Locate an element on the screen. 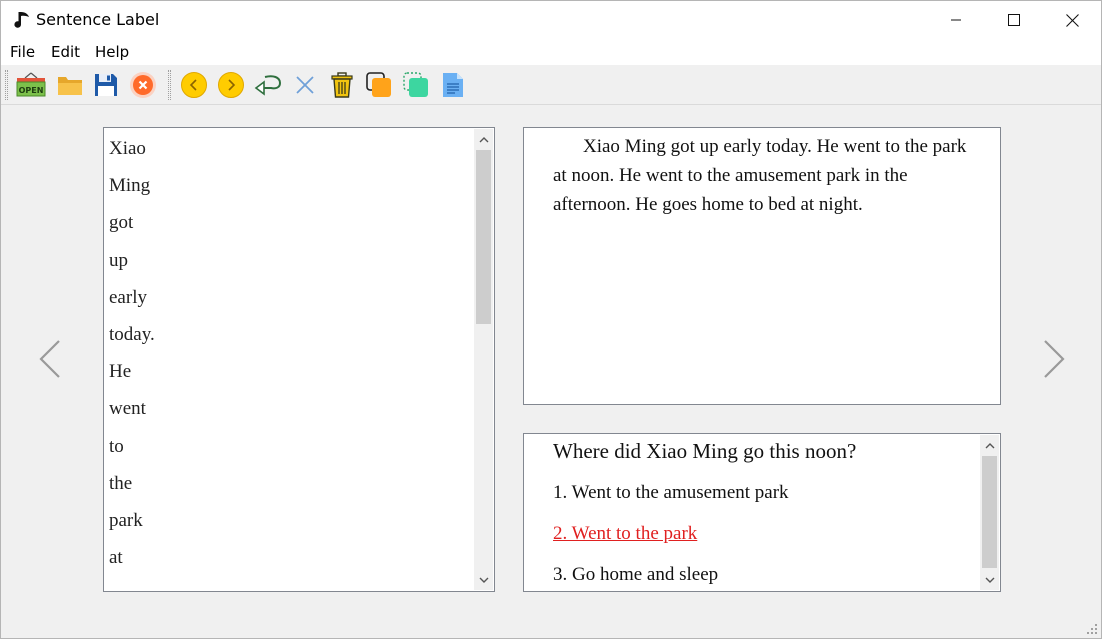 Image resolution: width=1102 pixels, height=639 pixels. question-title: Where did Xiao Ming go this noon? is located at coordinates (705, 451).